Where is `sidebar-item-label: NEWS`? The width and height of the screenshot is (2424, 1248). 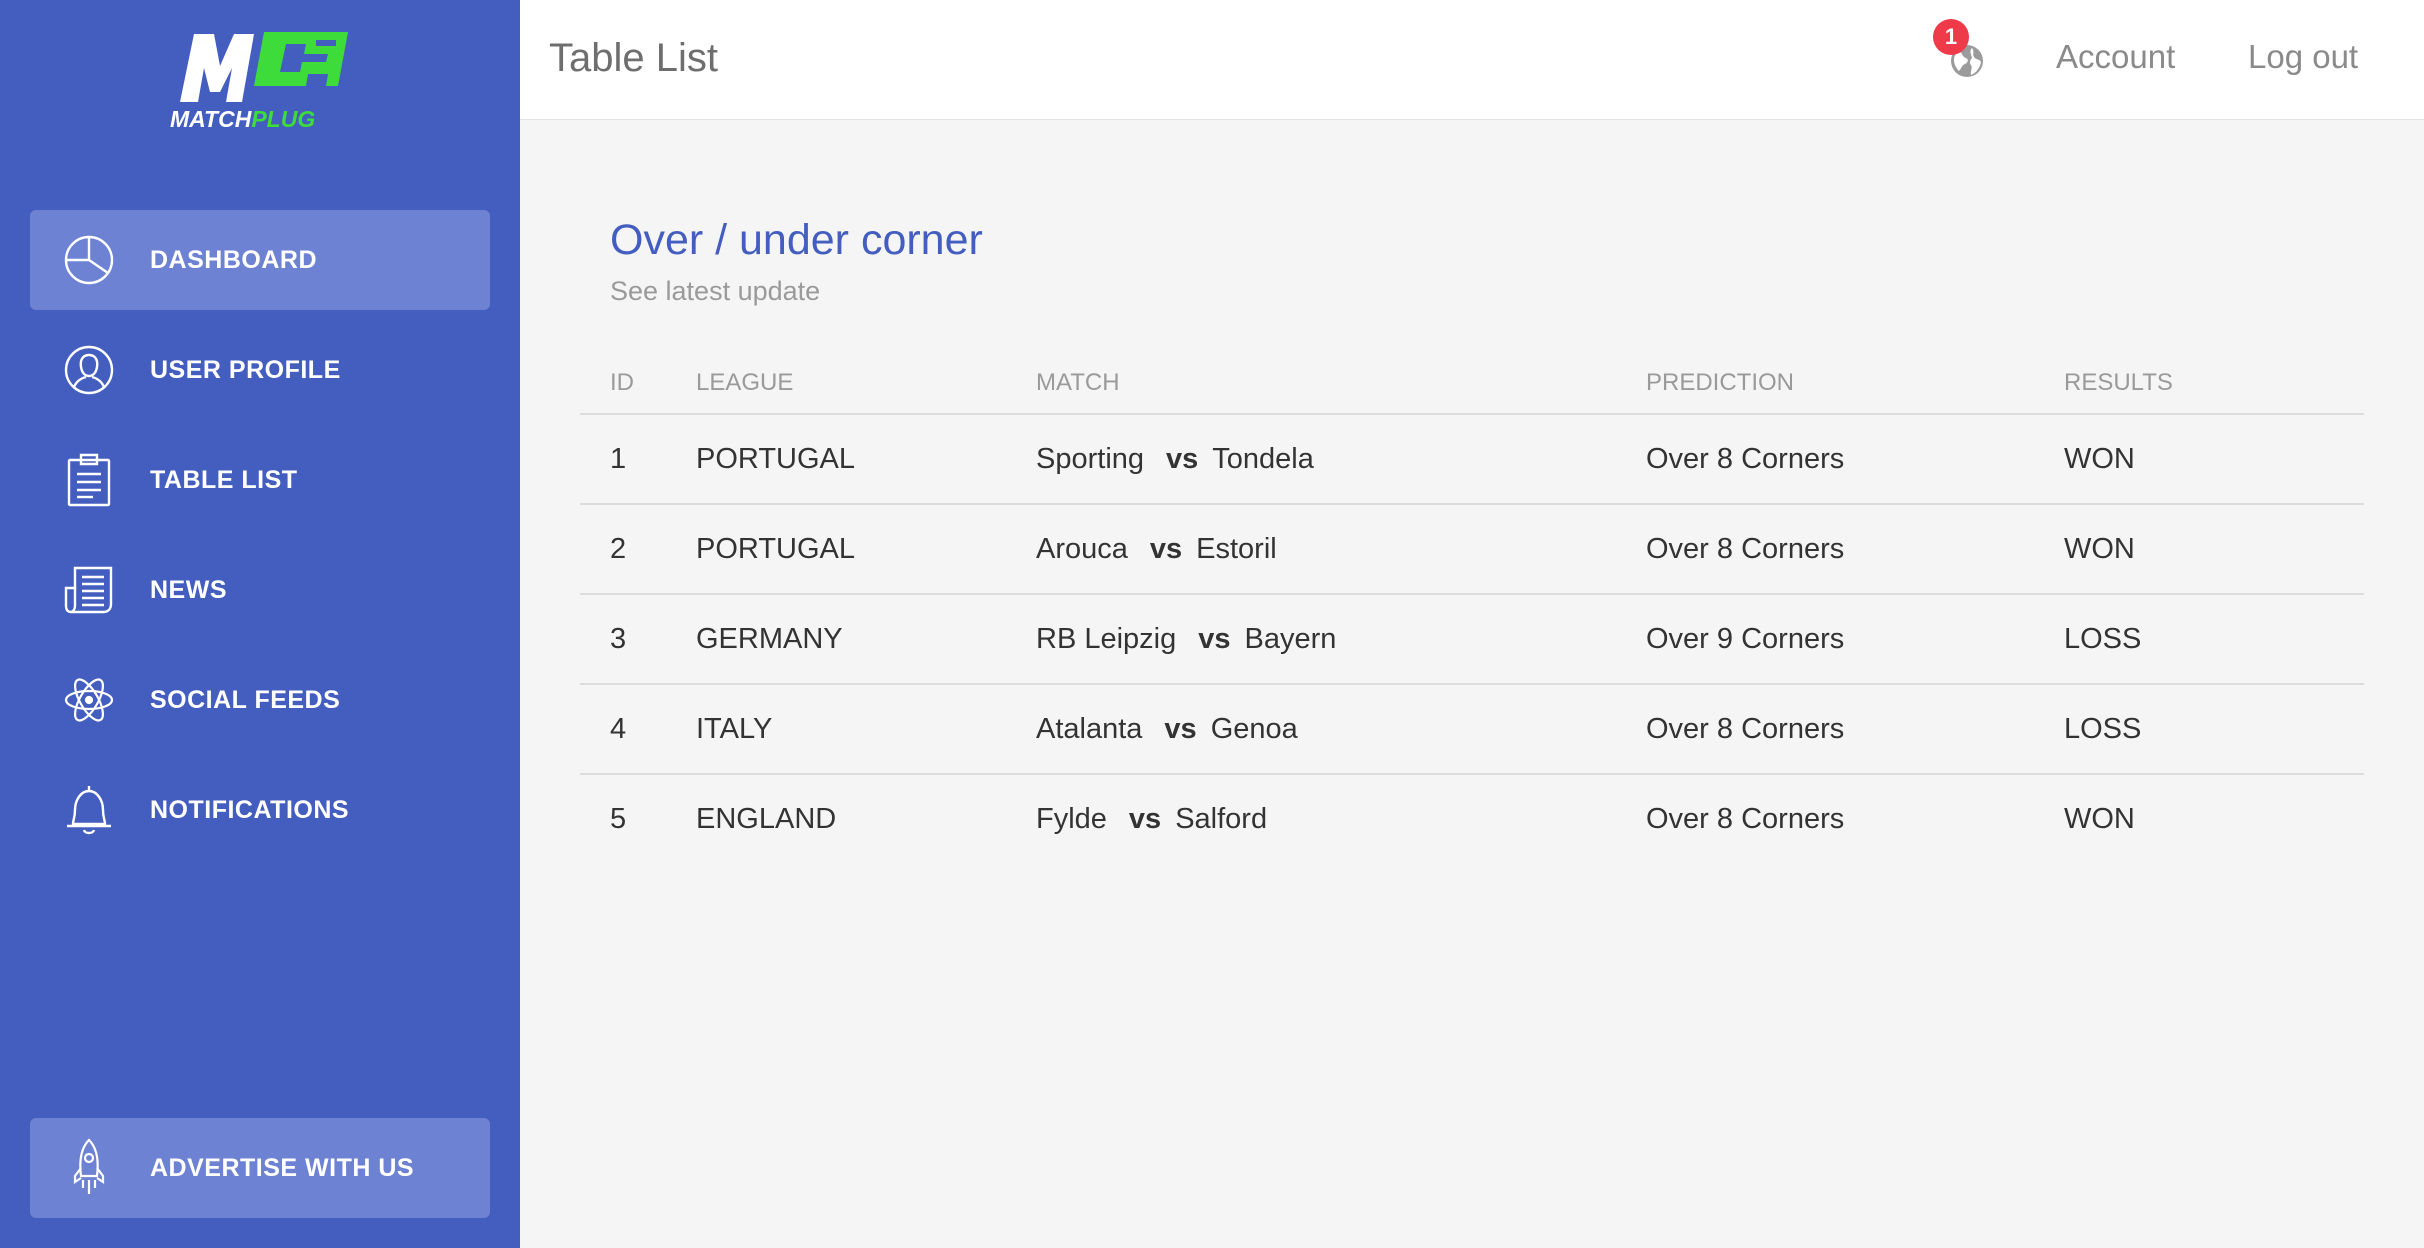 sidebar-item-label: NEWS is located at coordinates (188, 589).